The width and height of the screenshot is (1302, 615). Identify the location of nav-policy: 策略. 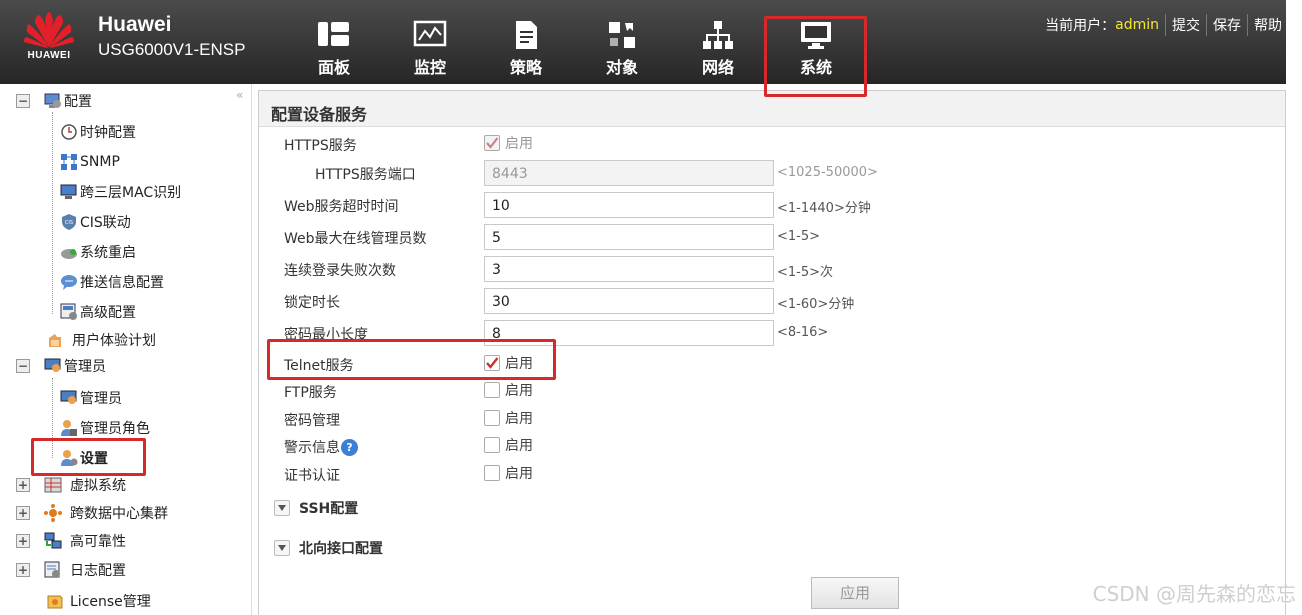
(526, 48).